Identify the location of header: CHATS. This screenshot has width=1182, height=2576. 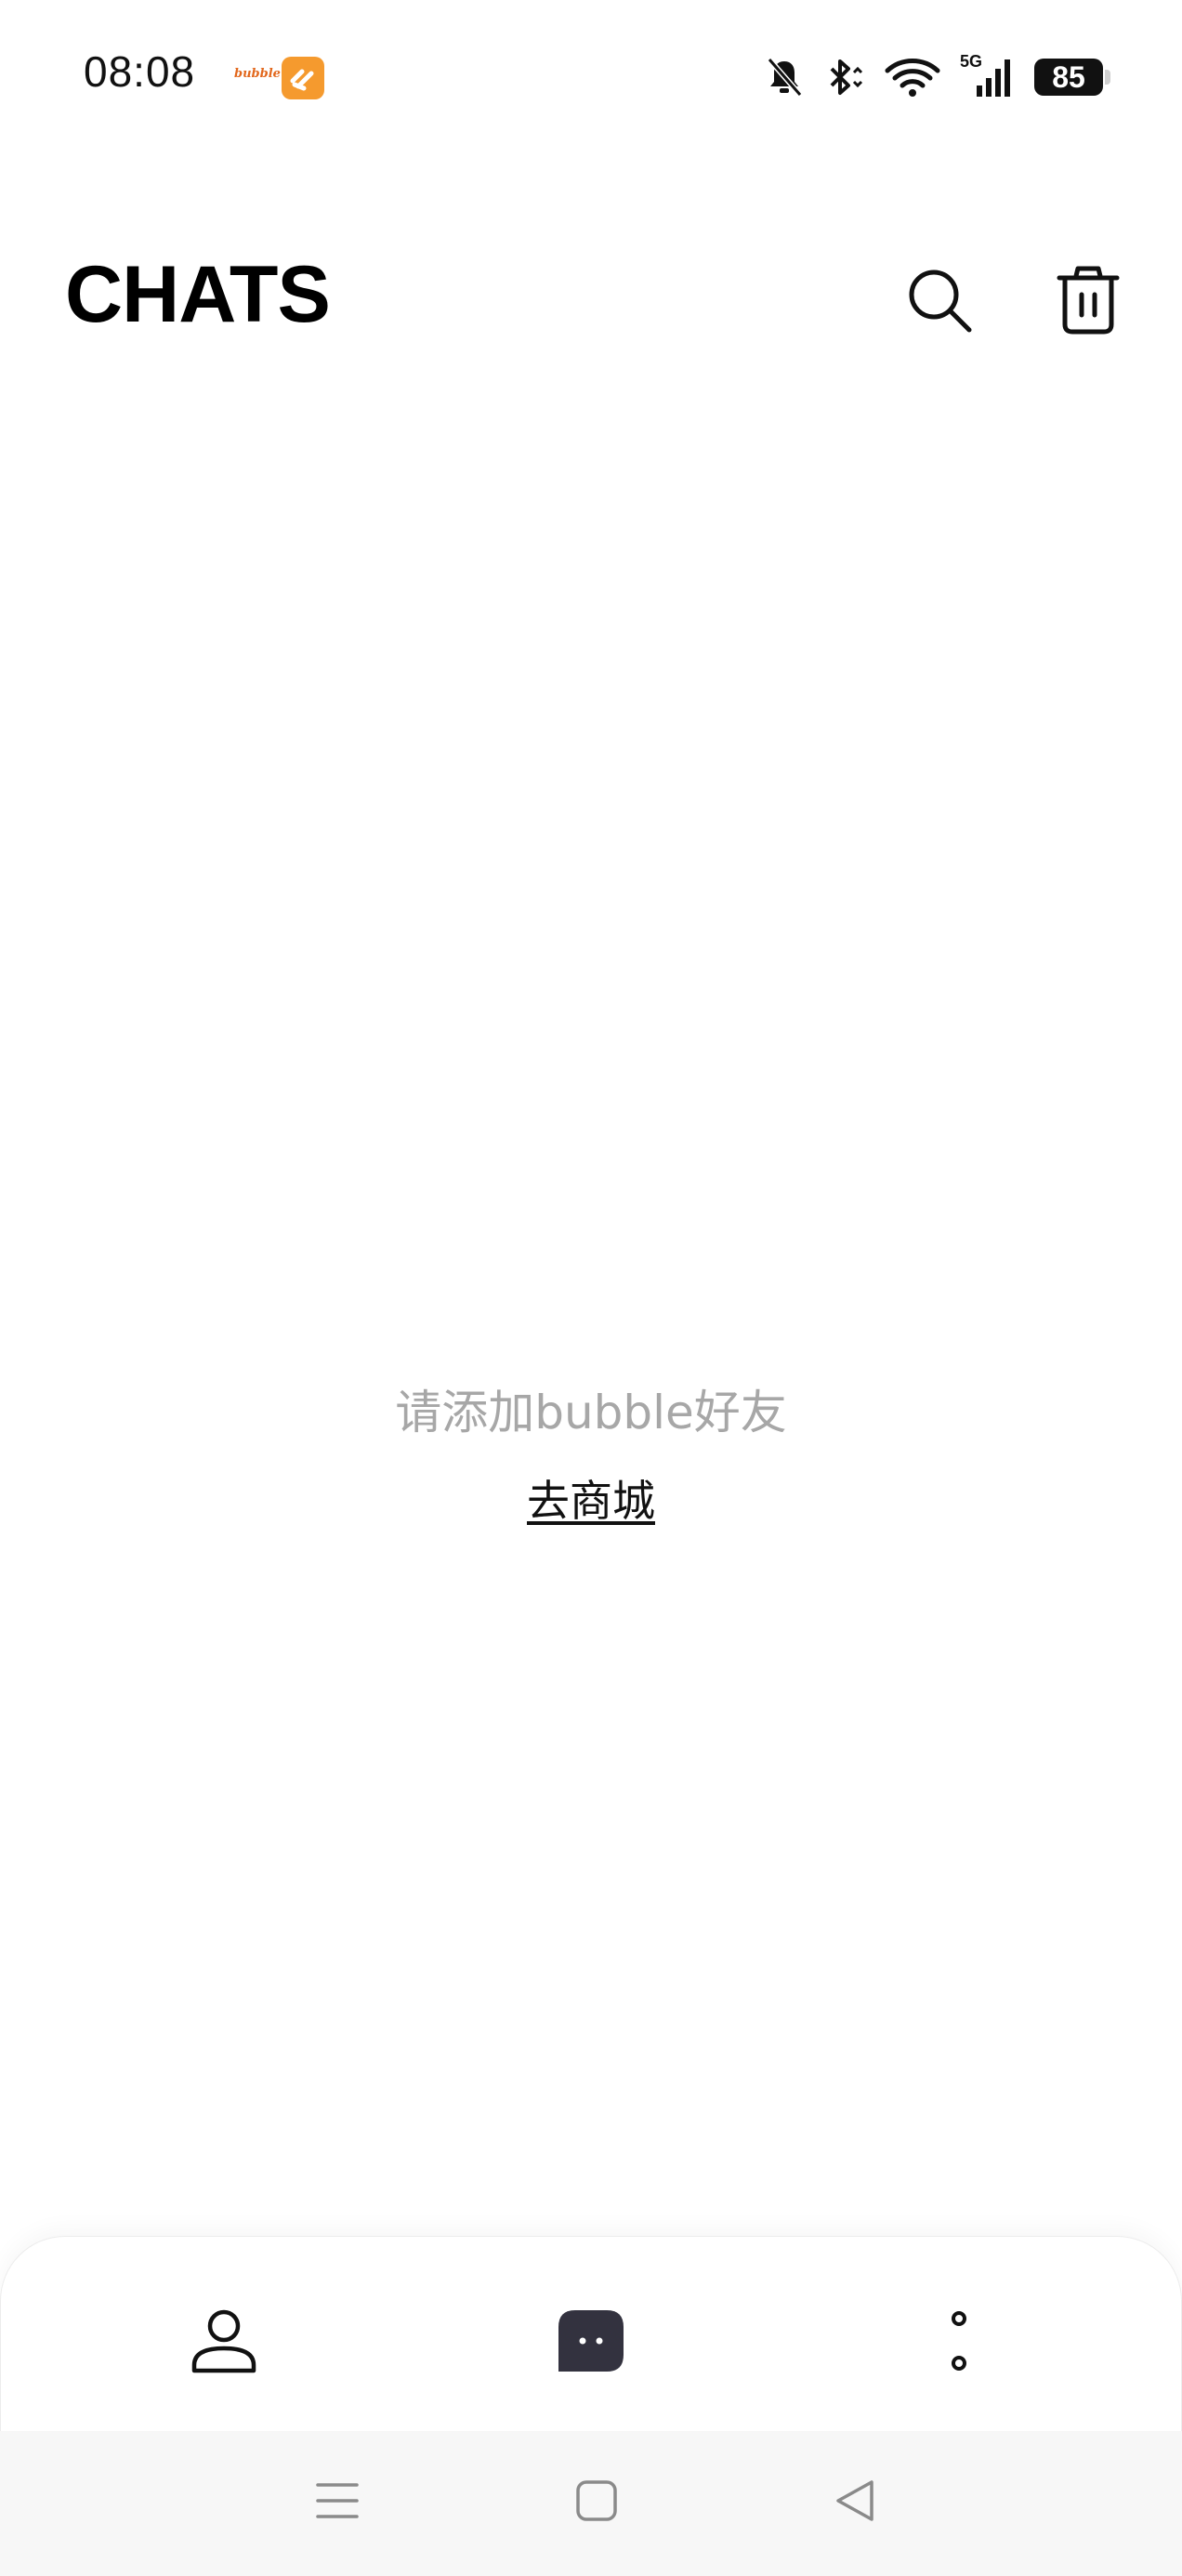
(591, 292).